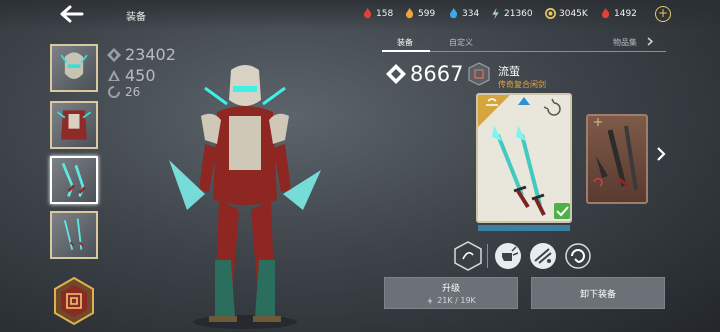 Image resolution: width=720 pixels, height=332 pixels. What do you see at coordinates (123, 92) in the screenshot?
I see `stat-rank: 26` at bounding box center [123, 92].